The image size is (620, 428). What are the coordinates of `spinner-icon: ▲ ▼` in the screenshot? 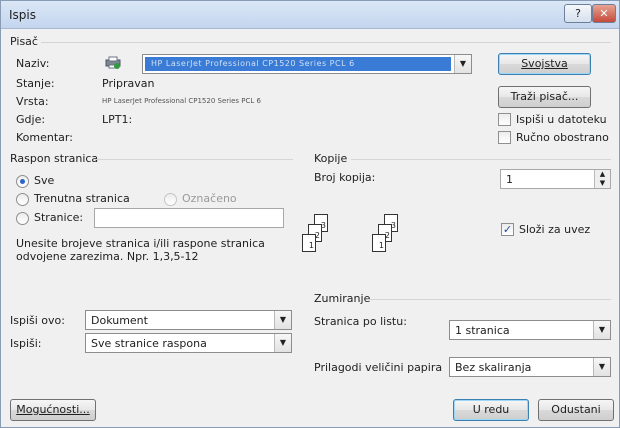 It's located at (602, 179).